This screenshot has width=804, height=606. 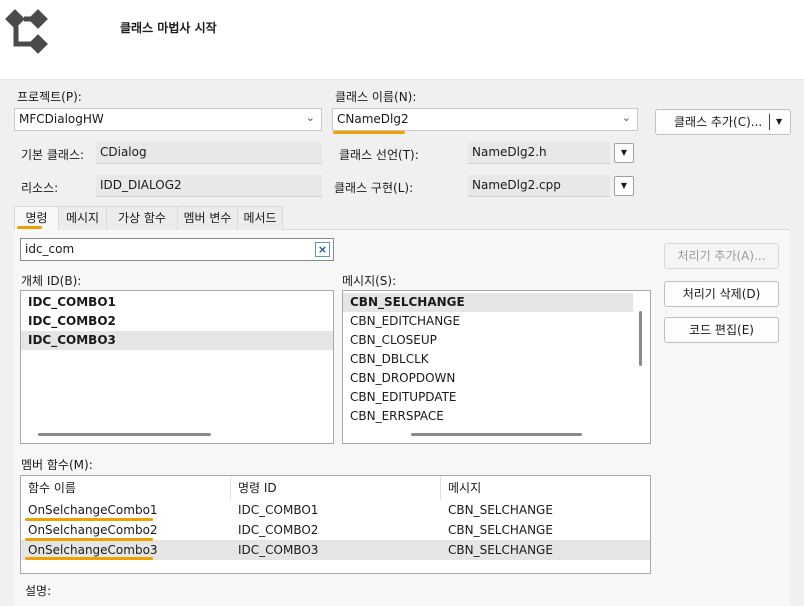 I want to click on row2-highlight, so click(x=89, y=539).